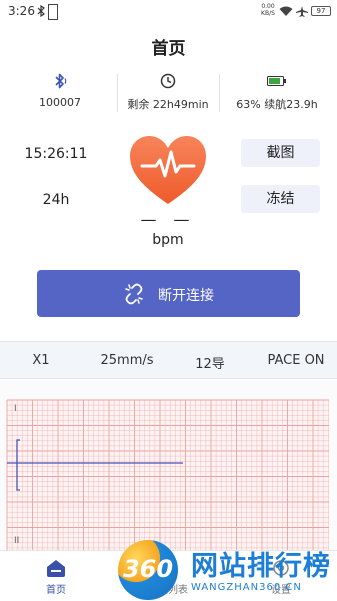  I want to click on pace-setting: PACE ON, so click(296, 360).